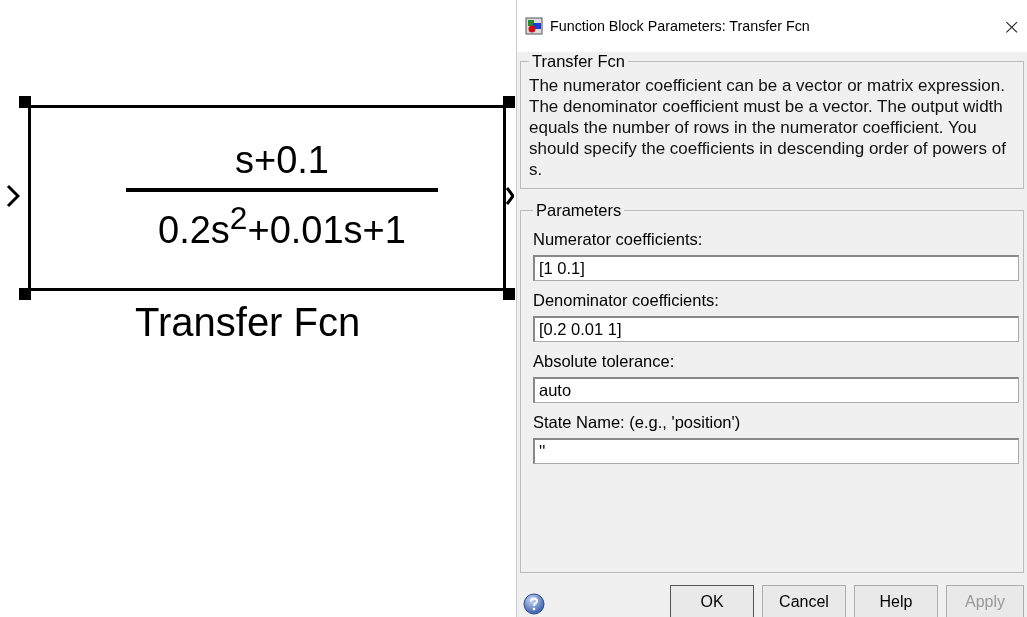 Image resolution: width=1027 pixels, height=617 pixels. Describe the element at coordinates (1011, 26) in the screenshot. I see `close-button: ×` at that location.